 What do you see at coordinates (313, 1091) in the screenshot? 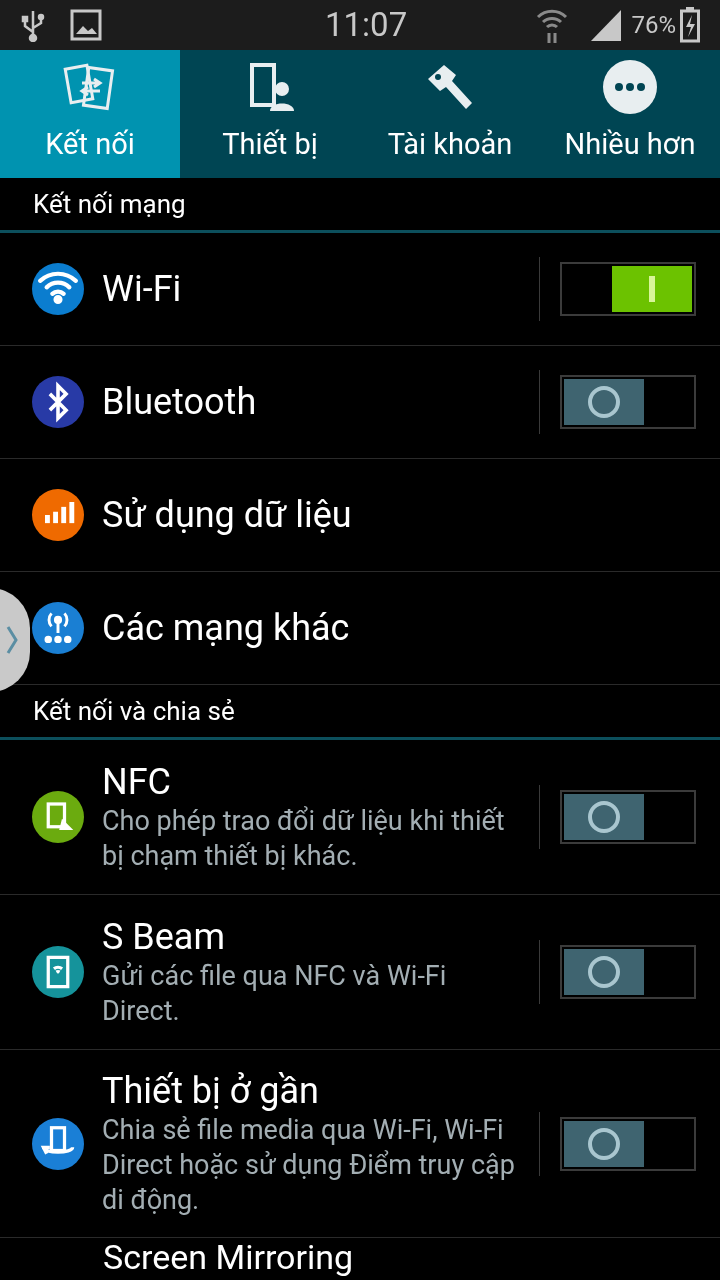
I see `setting-title: Thiết bị ở gần` at bounding box center [313, 1091].